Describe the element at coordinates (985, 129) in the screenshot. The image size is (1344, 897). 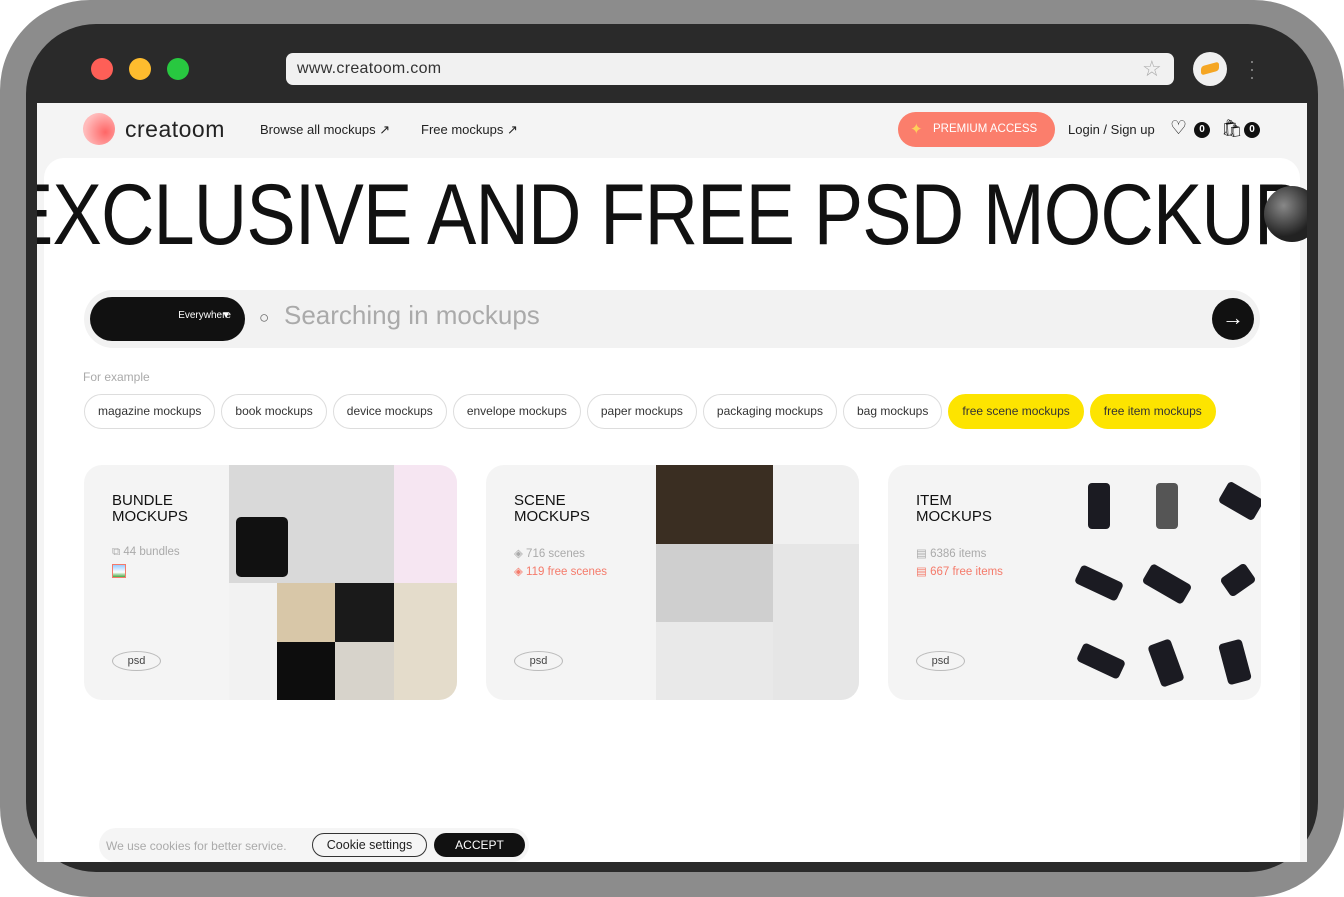
I see `premium-label: PREMIUM ACCESS` at that location.